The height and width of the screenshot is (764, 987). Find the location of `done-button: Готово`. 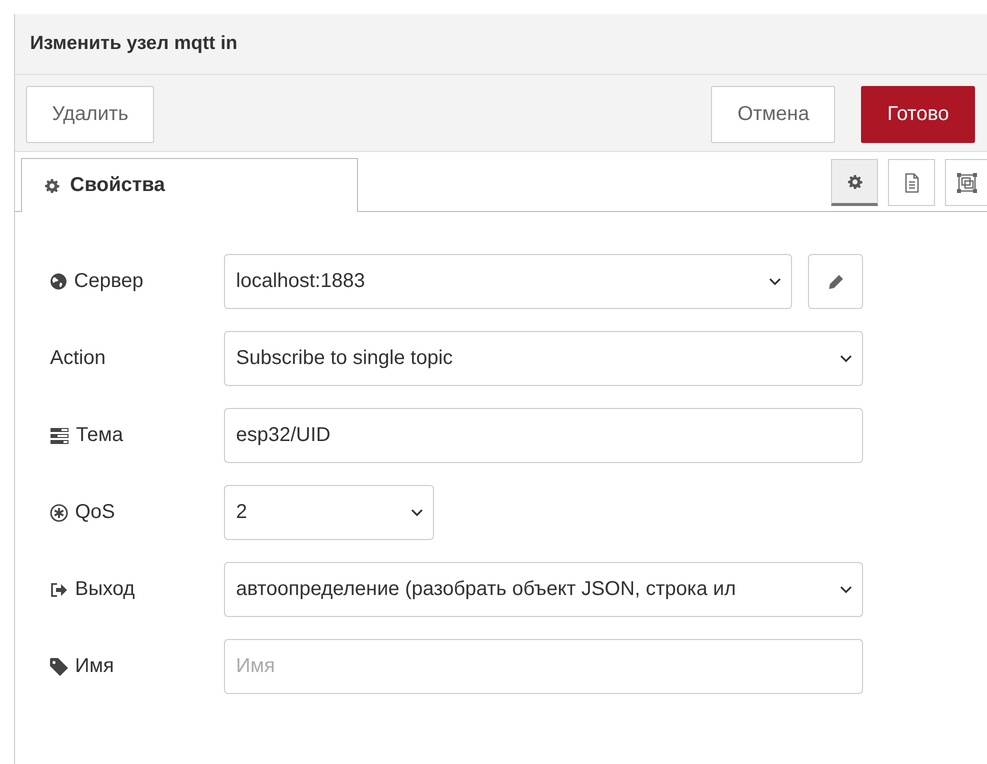

done-button: Готово is located at coordinates (918, 114).